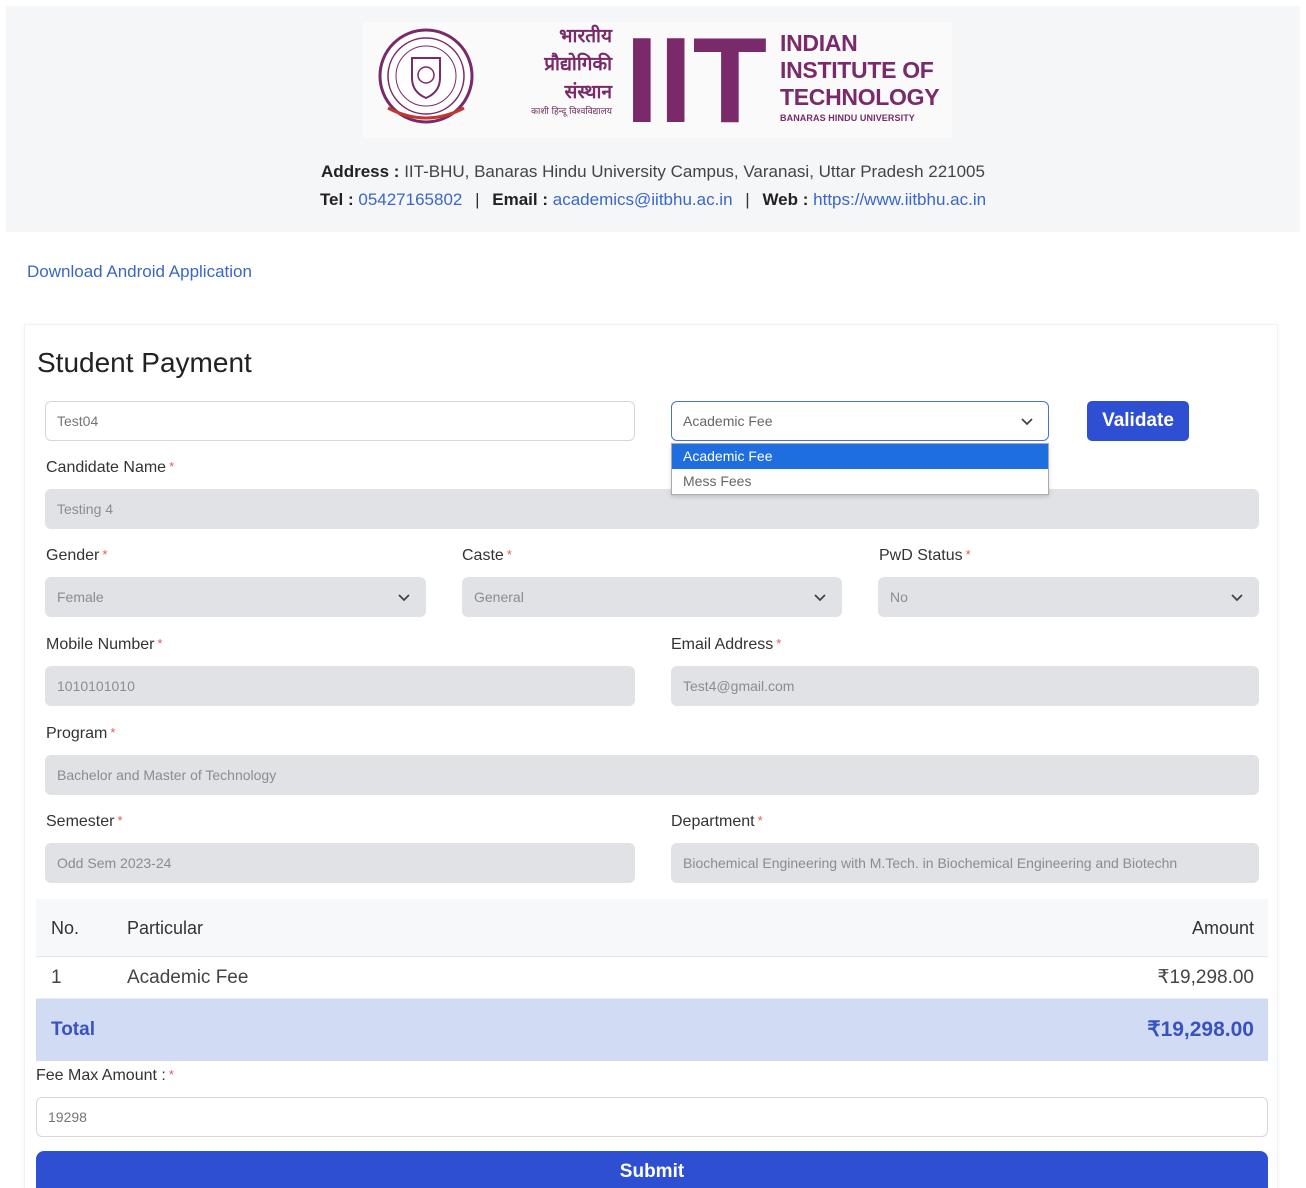  What do you see at coordinates (726, 644) in the screenshot?
I see `email-address-label: Email Address *` at bounding box center [726, 644].